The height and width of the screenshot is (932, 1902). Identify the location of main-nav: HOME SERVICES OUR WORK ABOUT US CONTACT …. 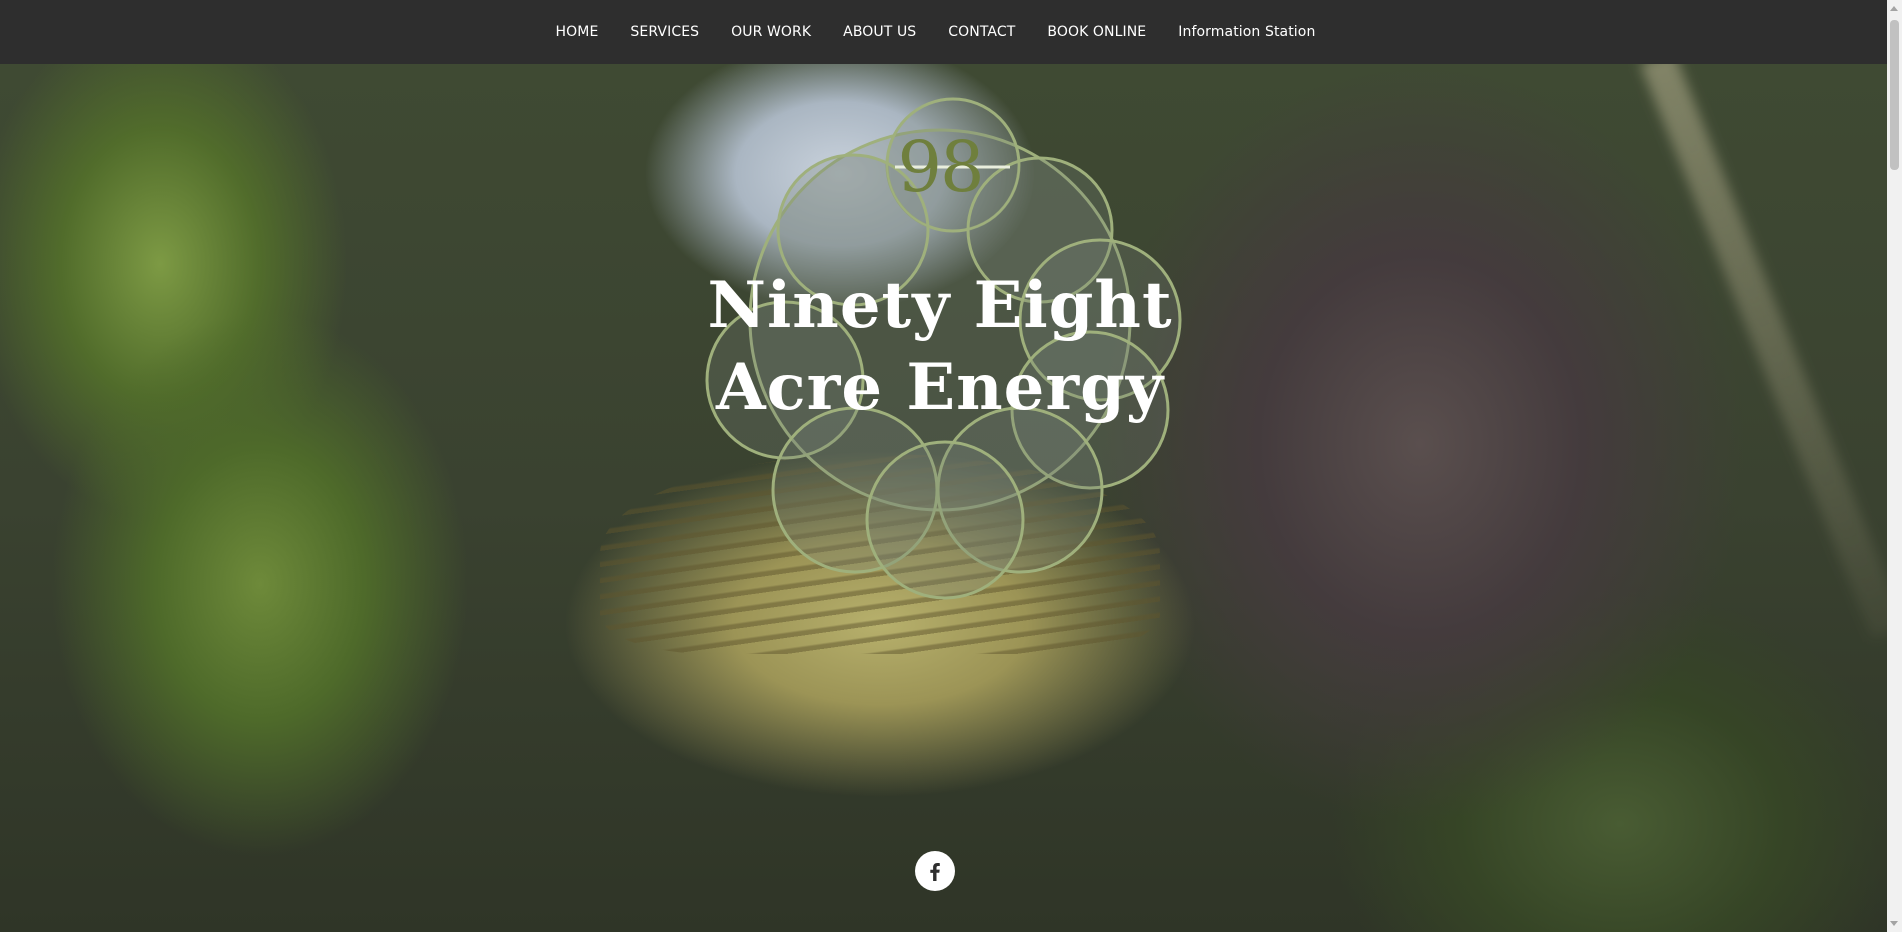
(943, 32).